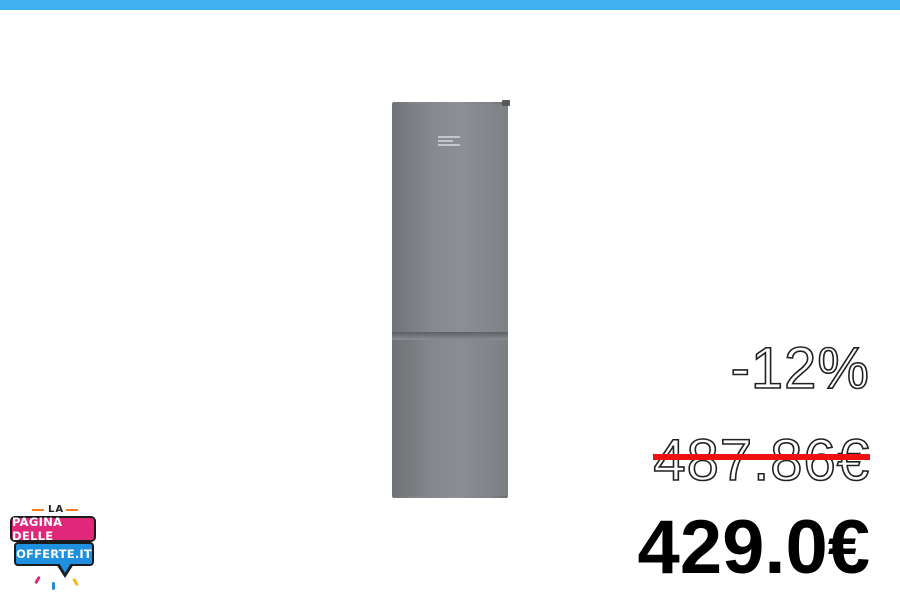  What do you see at coordinates (761, 457) in the screenshot?
I see `strikethrough-line` at bounding box center [761, 457].